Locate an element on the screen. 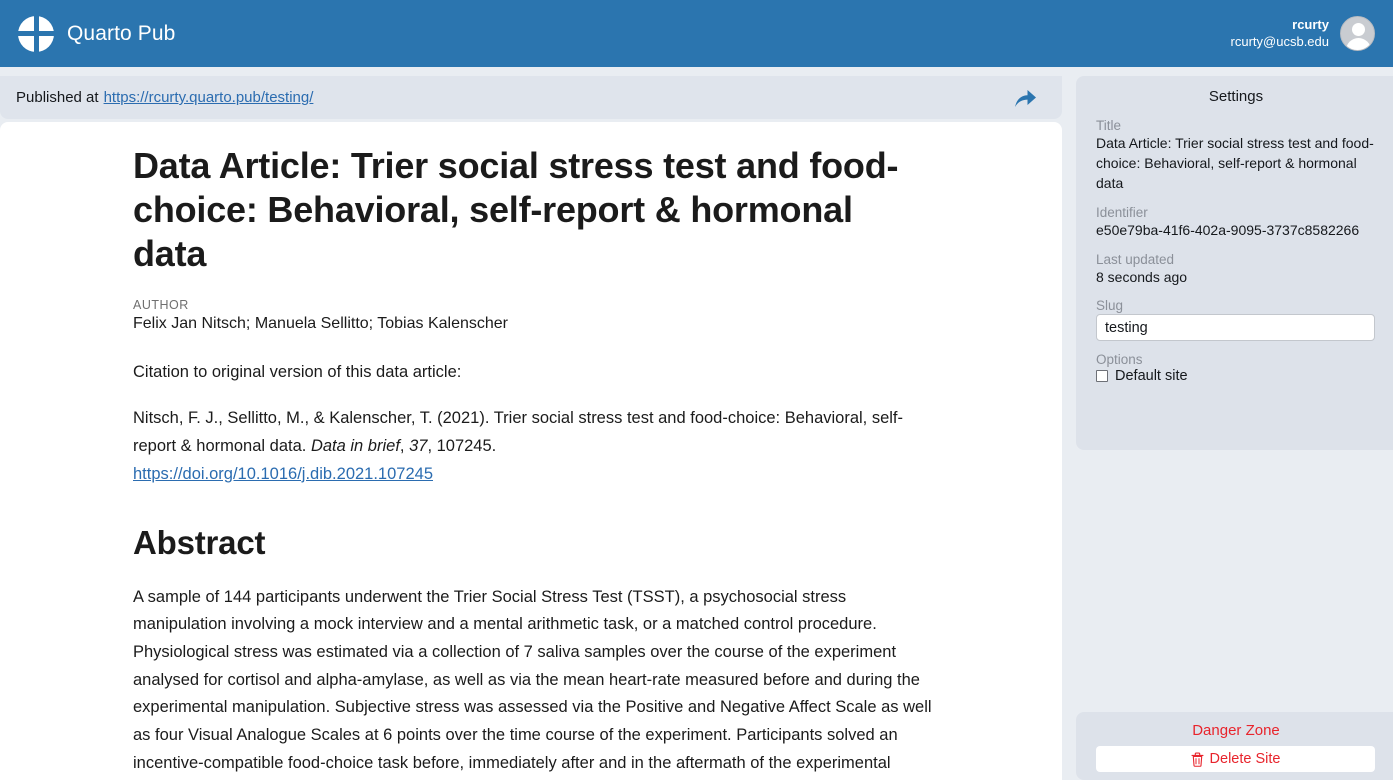 The image size is (1393, 780). default-site-option-row: Default site is located at coordinates (1236, 376).